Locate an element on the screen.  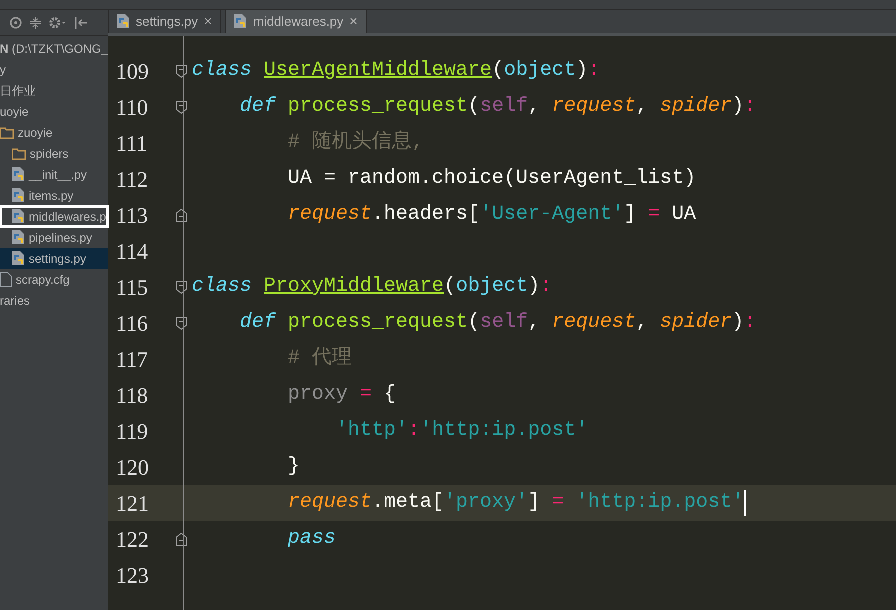
code-line: class ProxyMiddleware(object): is located at coordinates (372, 287).